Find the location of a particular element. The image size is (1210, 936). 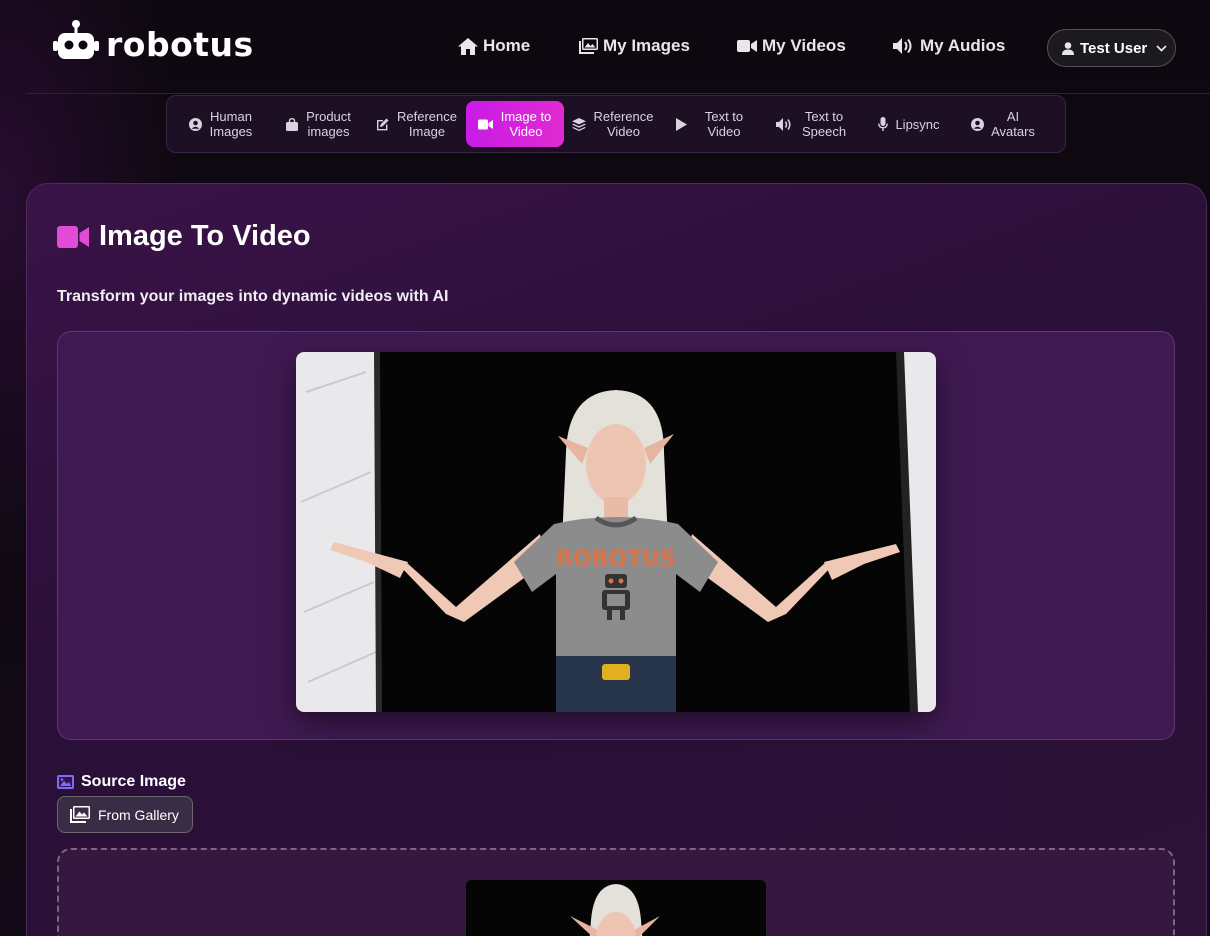

source-image-label: Source Image is located at coordinates (121, 782).